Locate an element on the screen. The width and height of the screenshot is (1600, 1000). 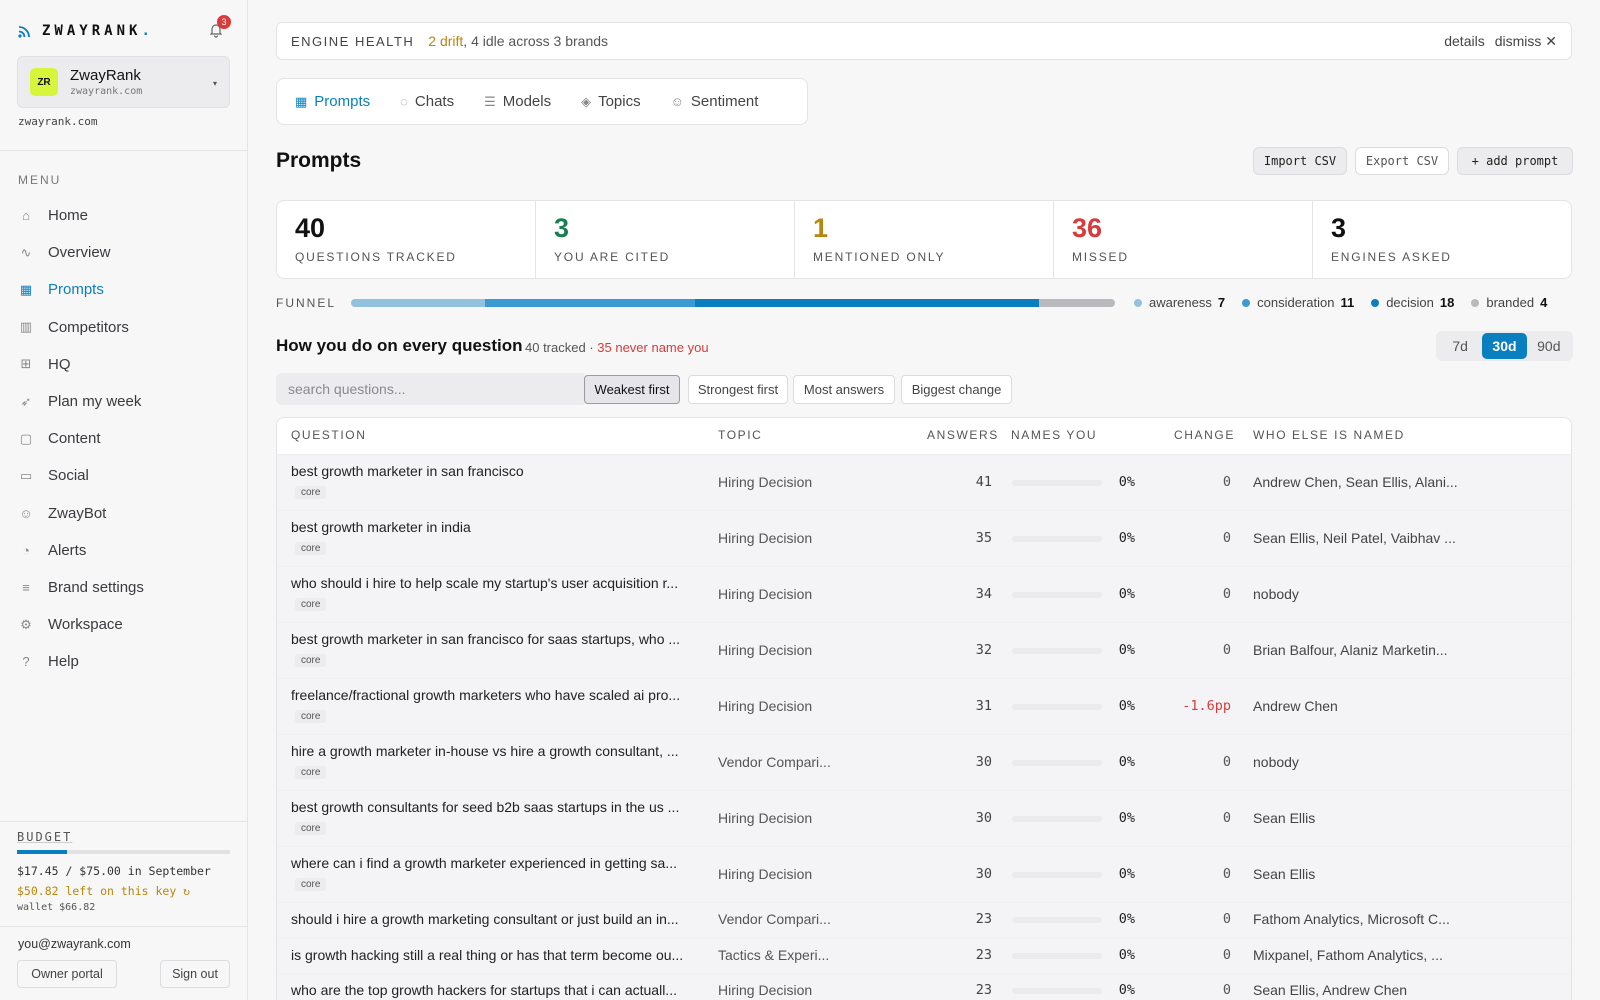
legend-dot is located at coordinates (1138, 302).